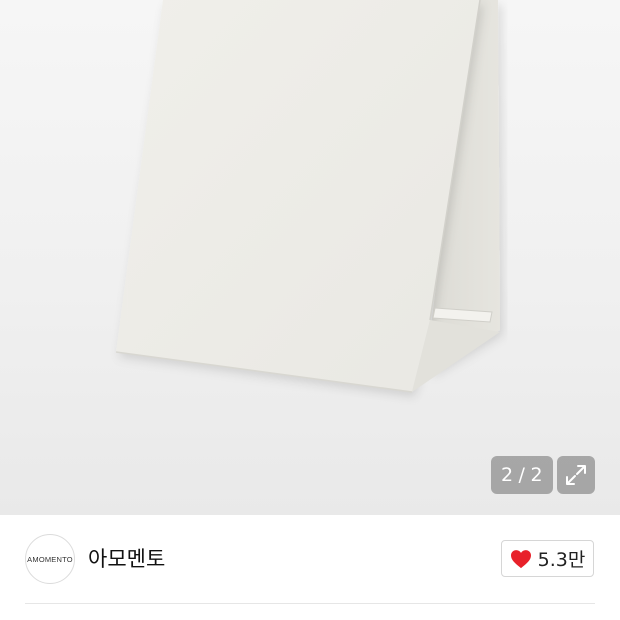 Image resolution: width=620 pixels, height=620 pixels. Describe the element at coordinates (310, 603) in the screenshot. I see `divider` at that location.